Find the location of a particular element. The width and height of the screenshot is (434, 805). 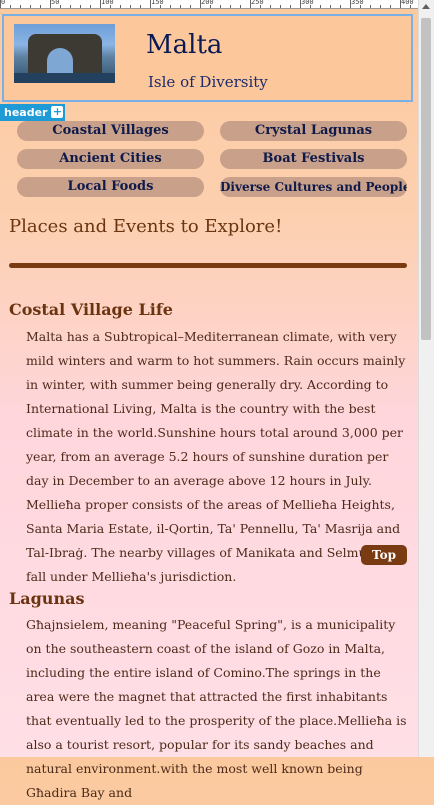

scrollbar-thumb is located at coordinates (426, 179).